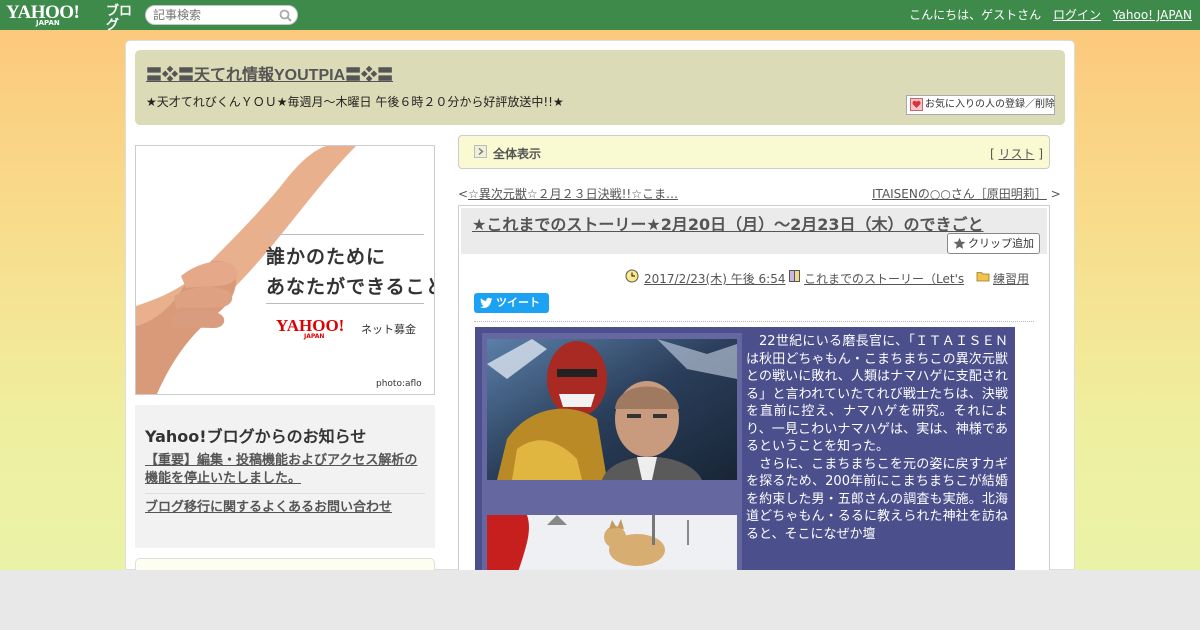 The height and width of the screenshot is (630, 1200). I want to click on article-title-link: ★これまでのストーリー★2月20日（月）～2月23日（木）のできごと, so click(728, 223).